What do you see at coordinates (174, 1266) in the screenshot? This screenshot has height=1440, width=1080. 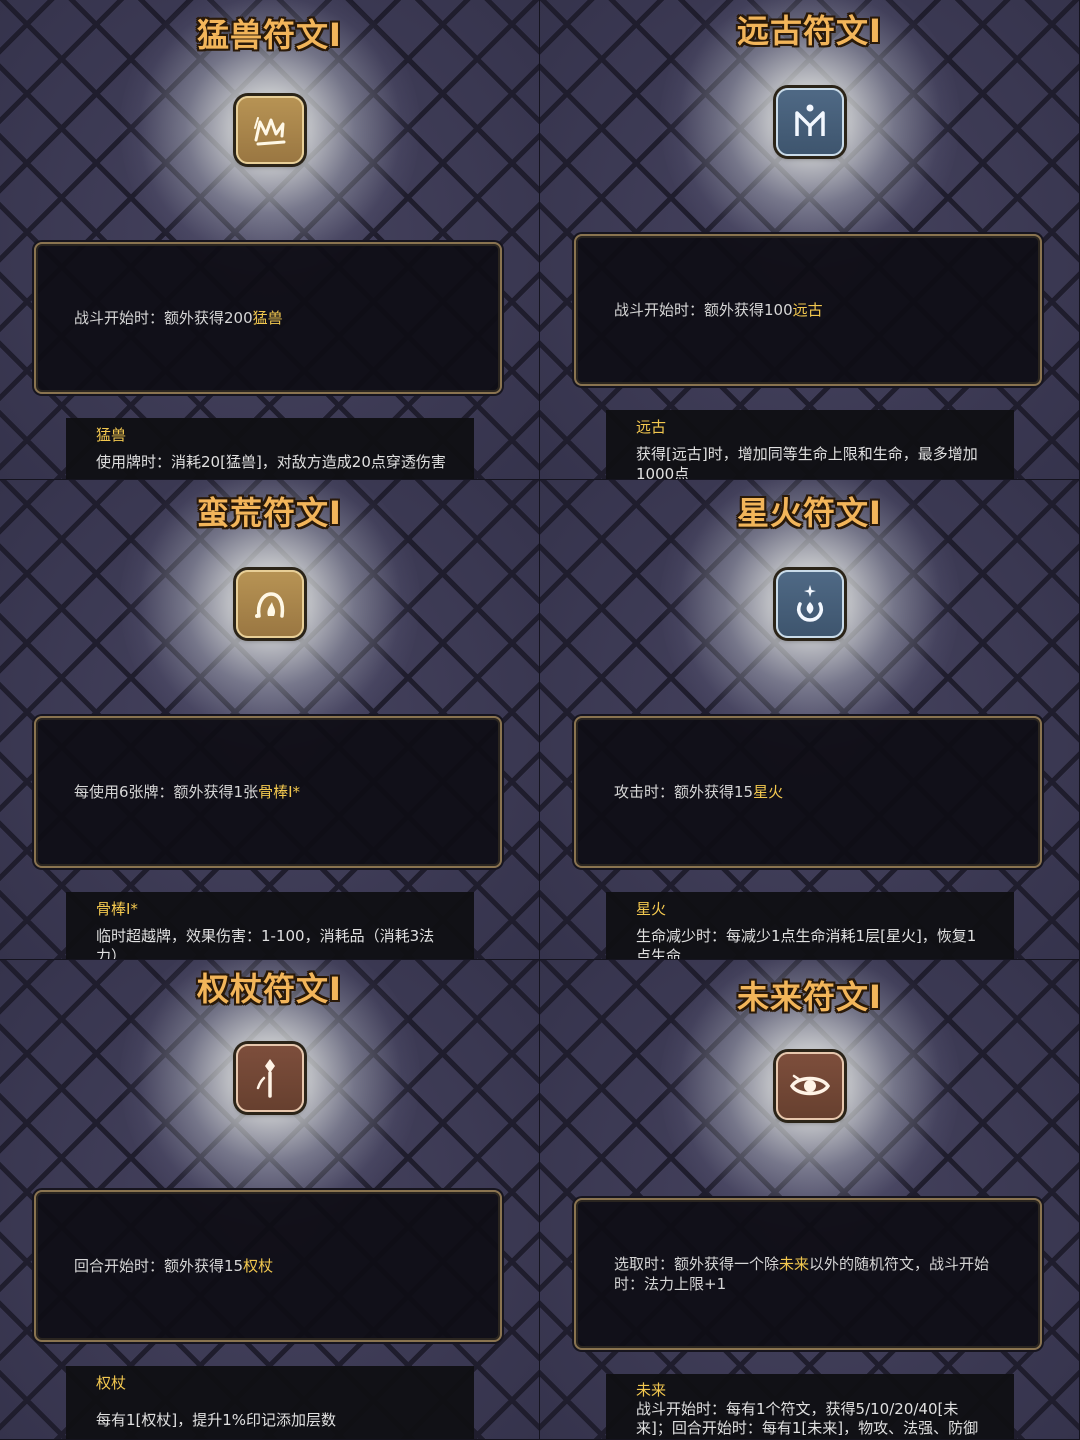 I see `rune-description: 回合开始时：额外获得15权杖` at bounding box center [174, 1266].